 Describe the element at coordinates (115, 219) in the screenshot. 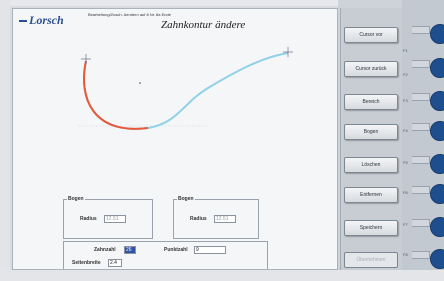

I see `left-radius-field: 12.51` at that location.